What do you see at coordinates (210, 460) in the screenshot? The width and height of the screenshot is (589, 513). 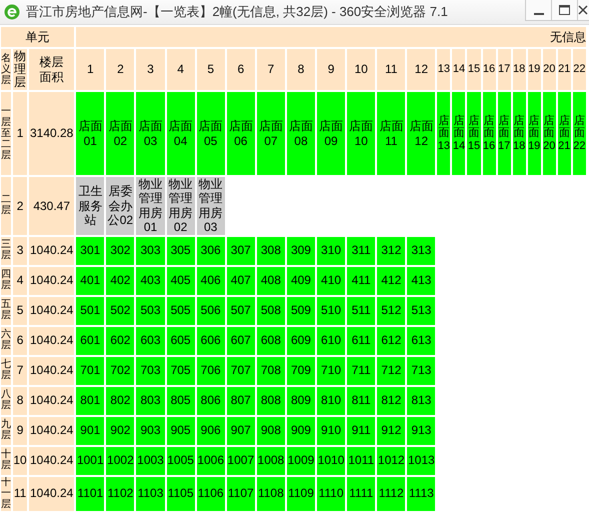 I see `unit-cell: 1006` at bounding box center [210, 460].